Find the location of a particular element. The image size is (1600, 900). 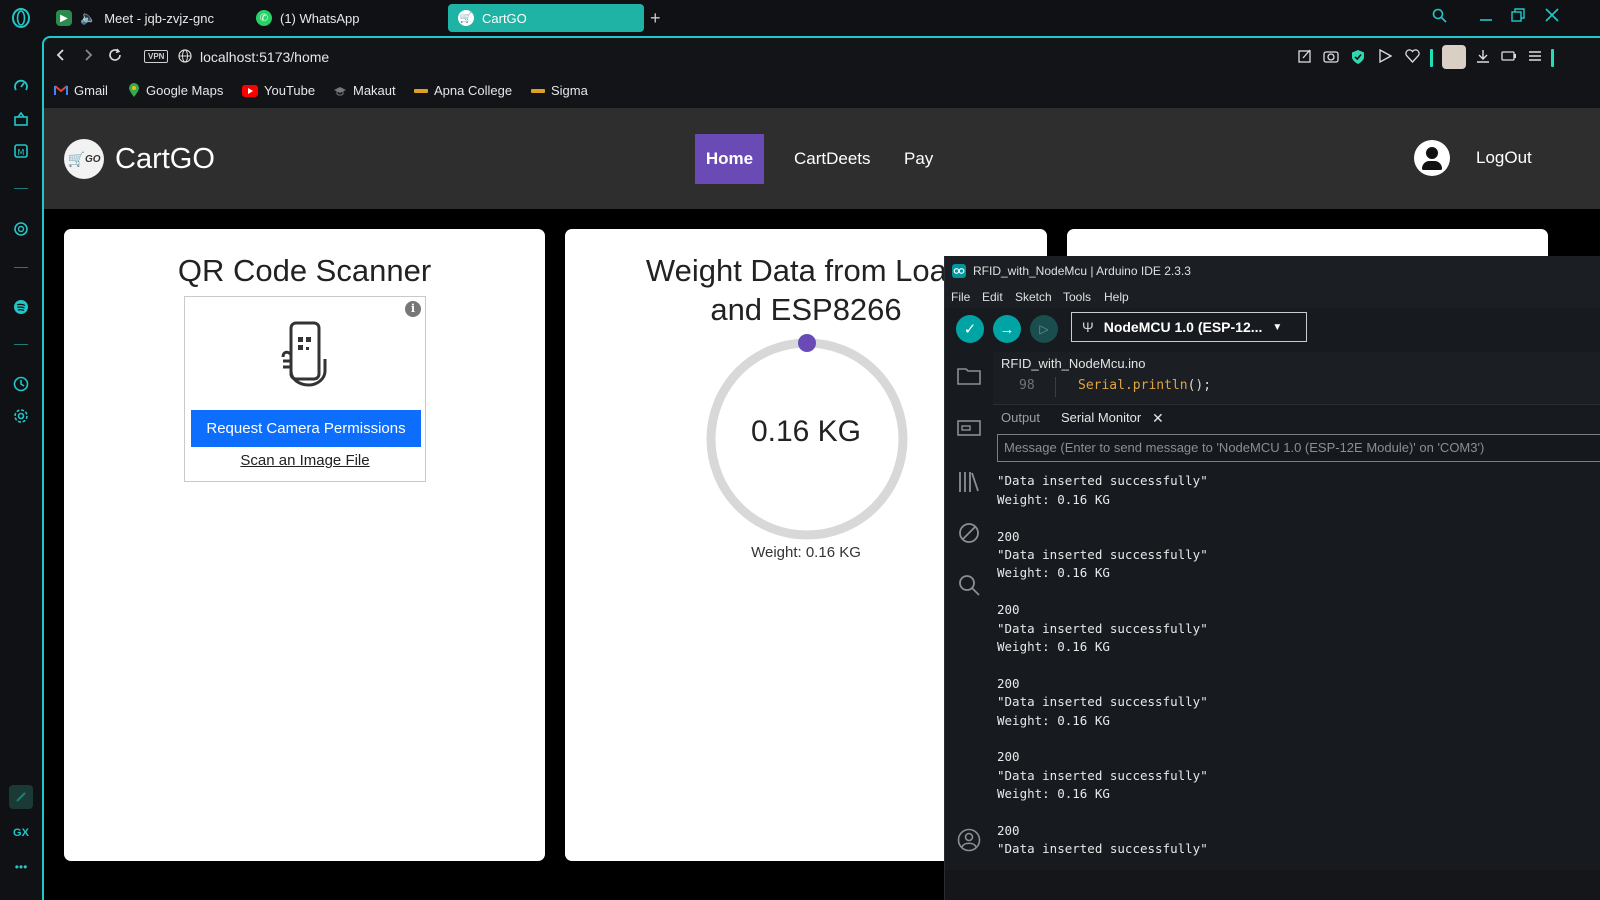

account-icon is located at coordinates (969, 840).